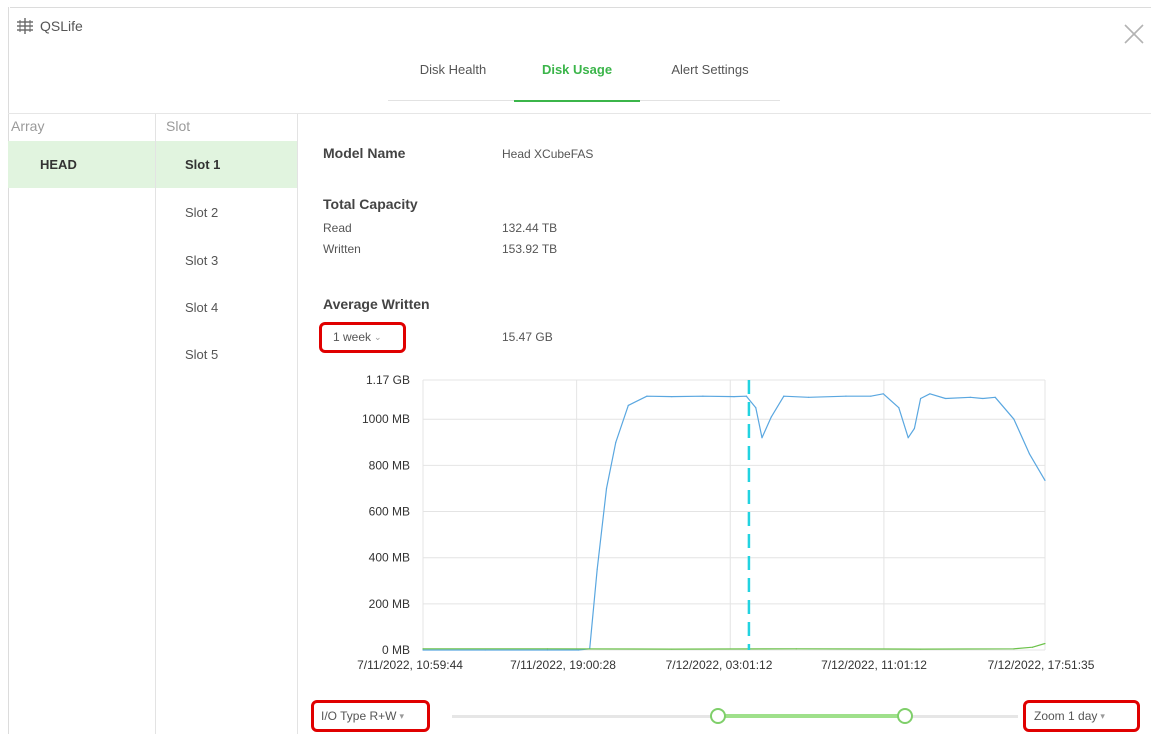 This screenshot has width=1151, height=734. What do you see at coordinates (376, 304) in the screenshot?
I see `average-written-label: Average Written` at bounding box center [376, 304].